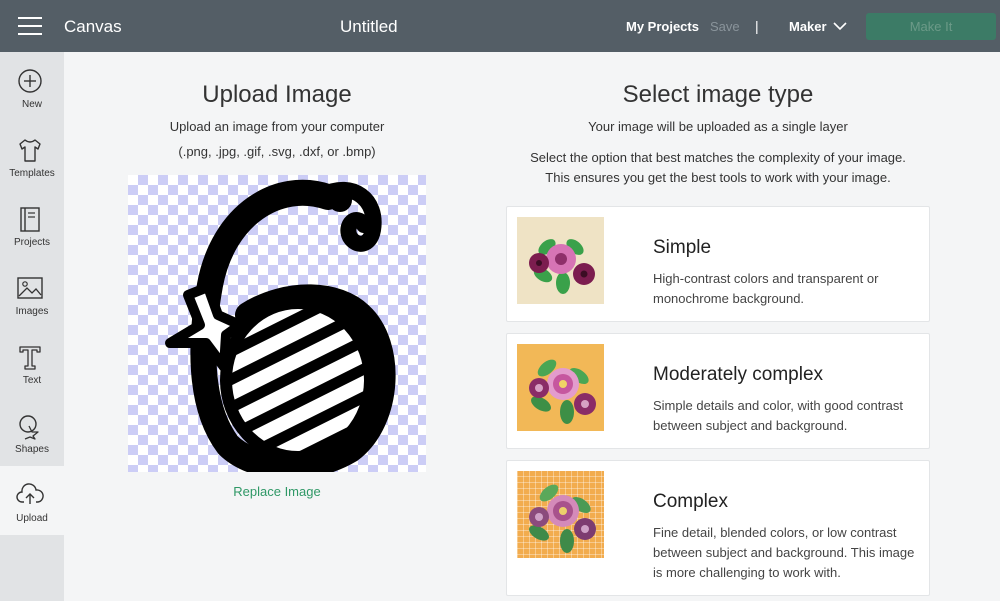 This screenshot has width=1000, height=601. What do you see at coordinates (682, 247) in the screenshot?
I see `option-title: Simple` at bounding box center [682, 247].